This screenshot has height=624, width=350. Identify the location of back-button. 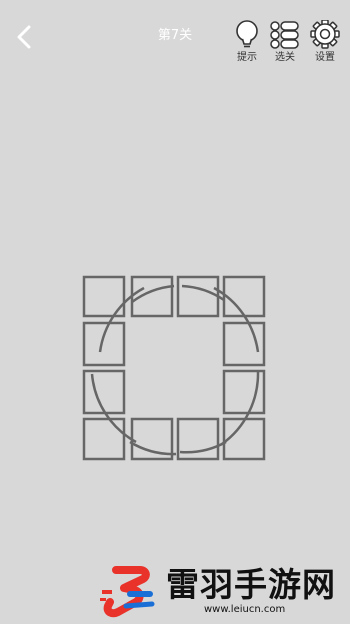
(24, 37).